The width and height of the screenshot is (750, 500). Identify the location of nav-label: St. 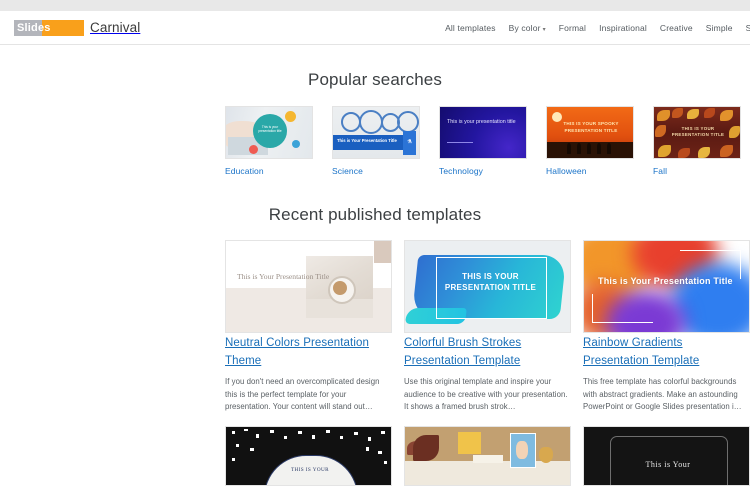
(747, 27).